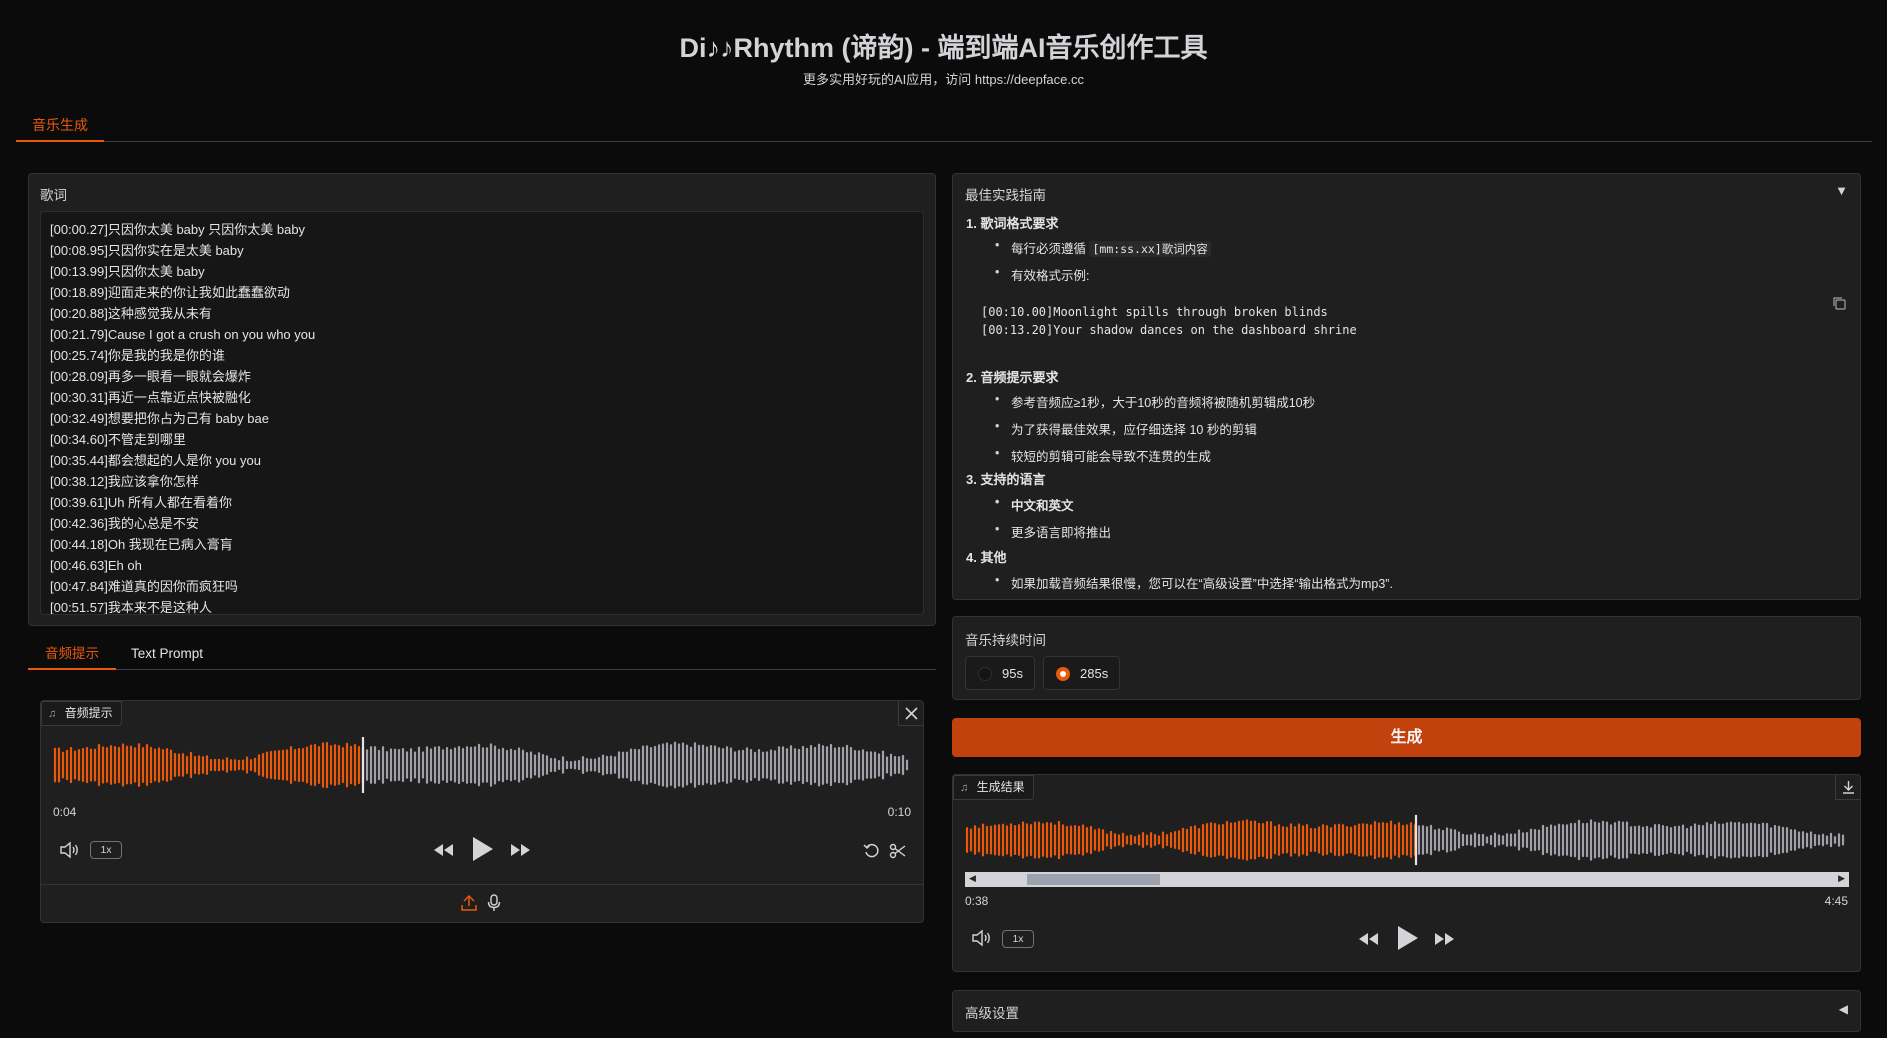  What do you see at coordinates (1094, 673) in the screenshot?
I see `duration-option-label: 285s` at bounding box center [1094, 673].